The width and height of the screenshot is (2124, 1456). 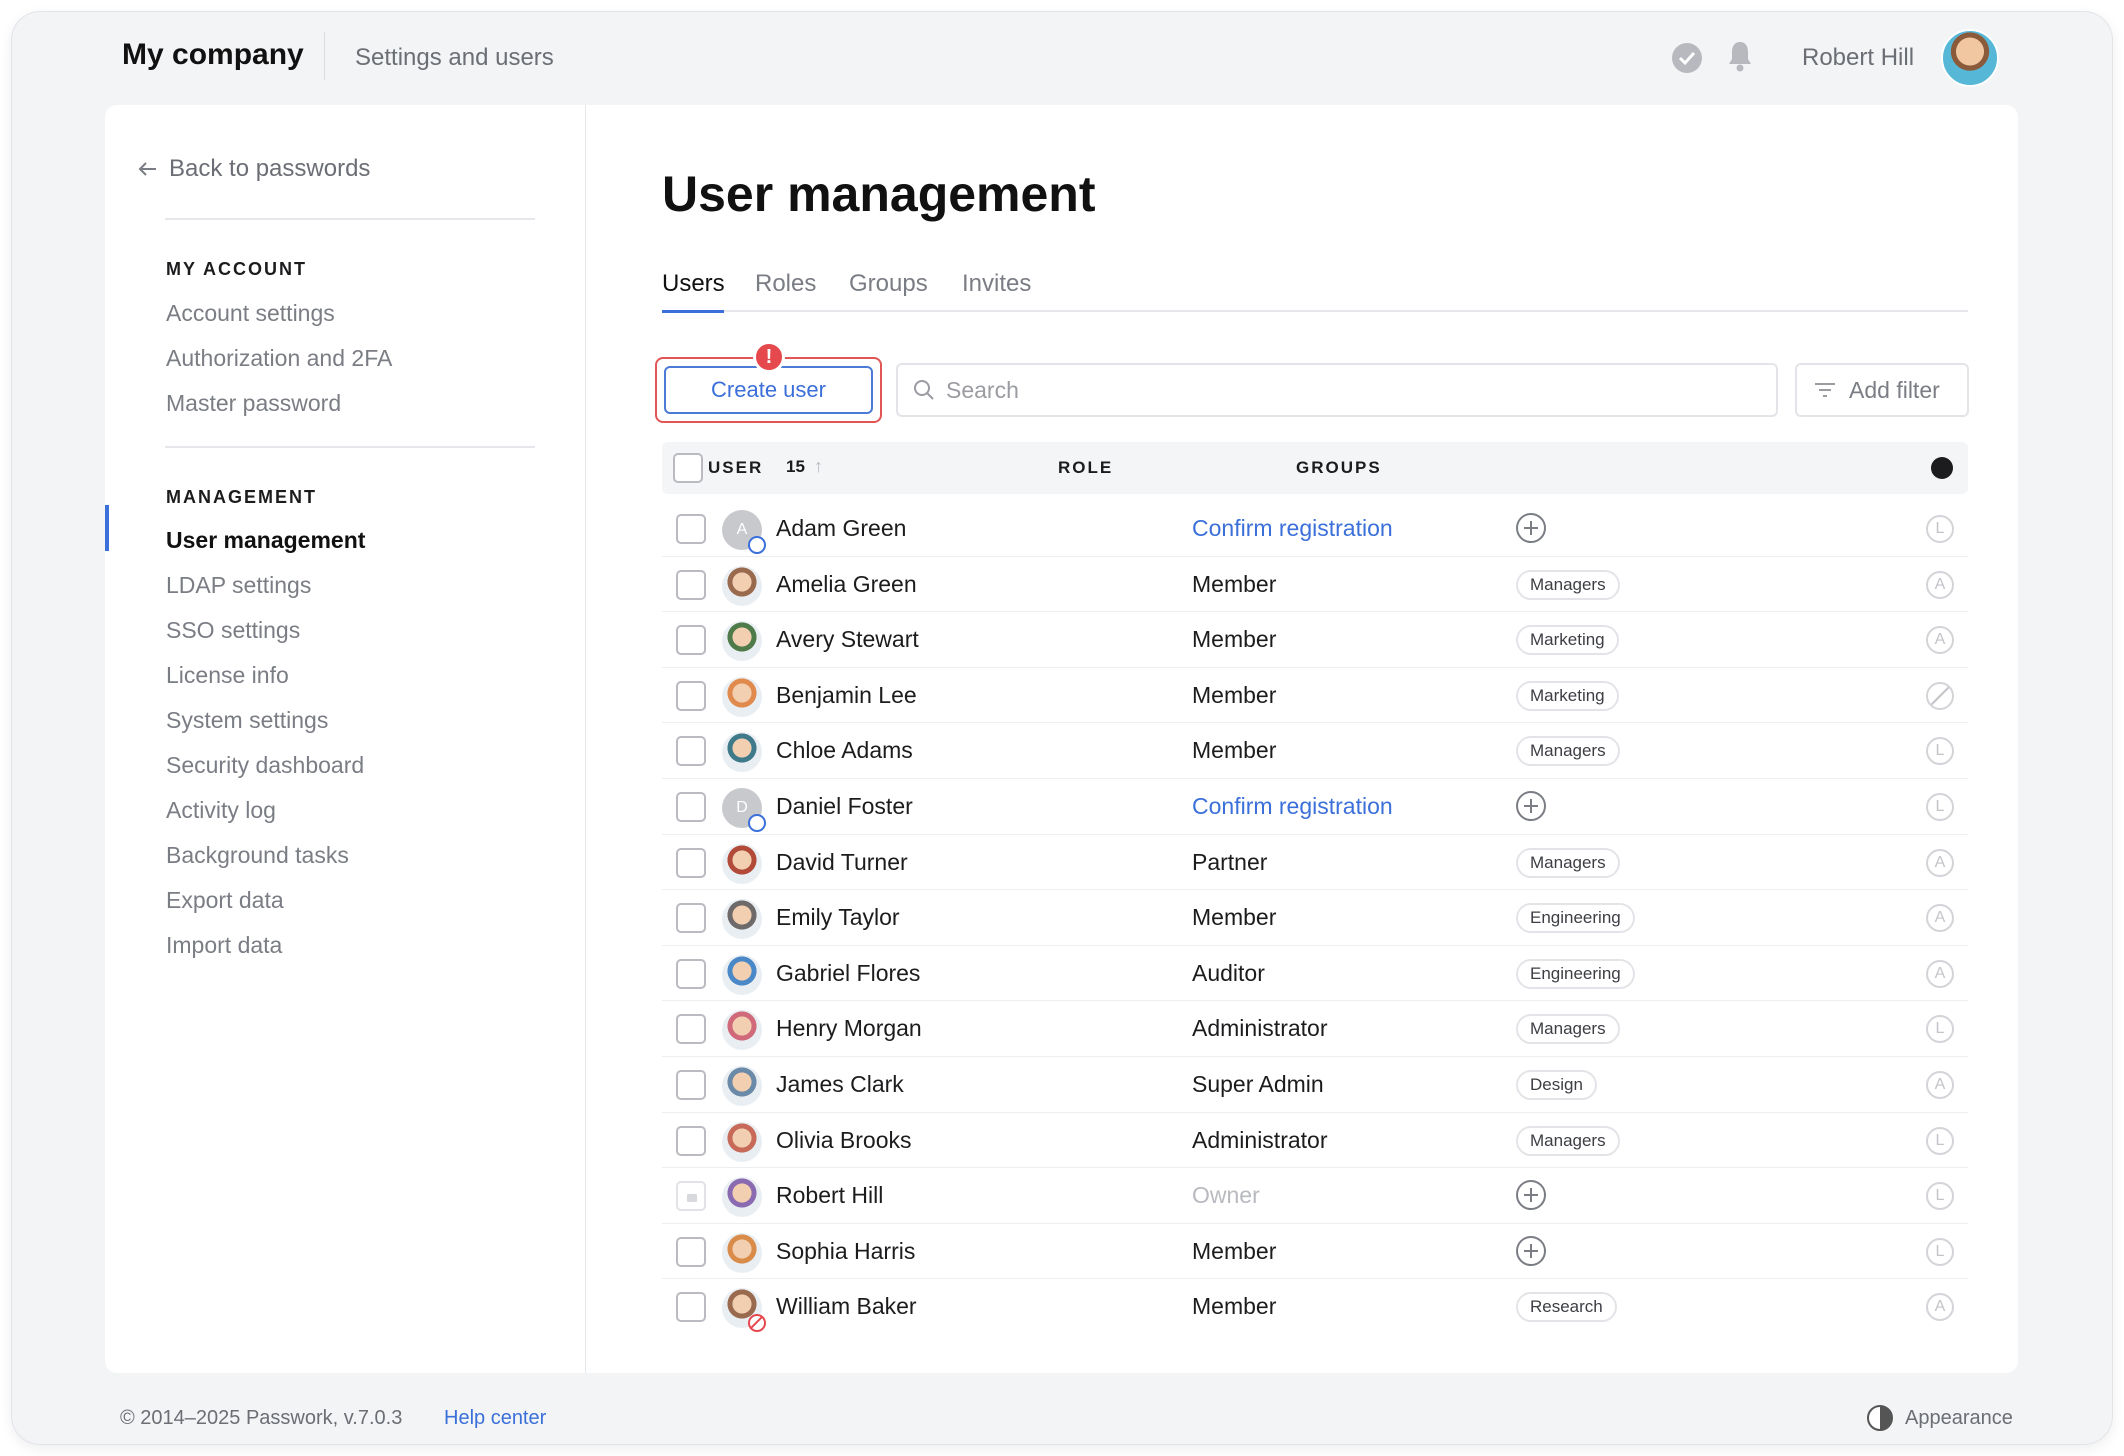 I want to click on table-row: James Clark Super Admin Design A, so click(x=1315, y=1085).